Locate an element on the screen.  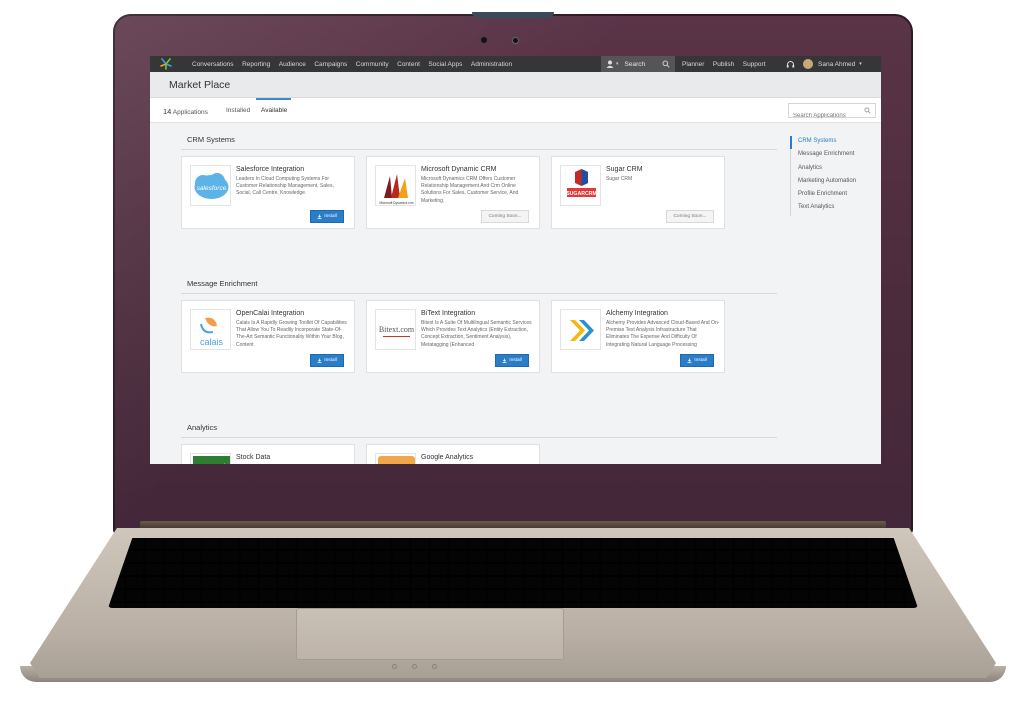
avatar is located at coordinates (808, 64).